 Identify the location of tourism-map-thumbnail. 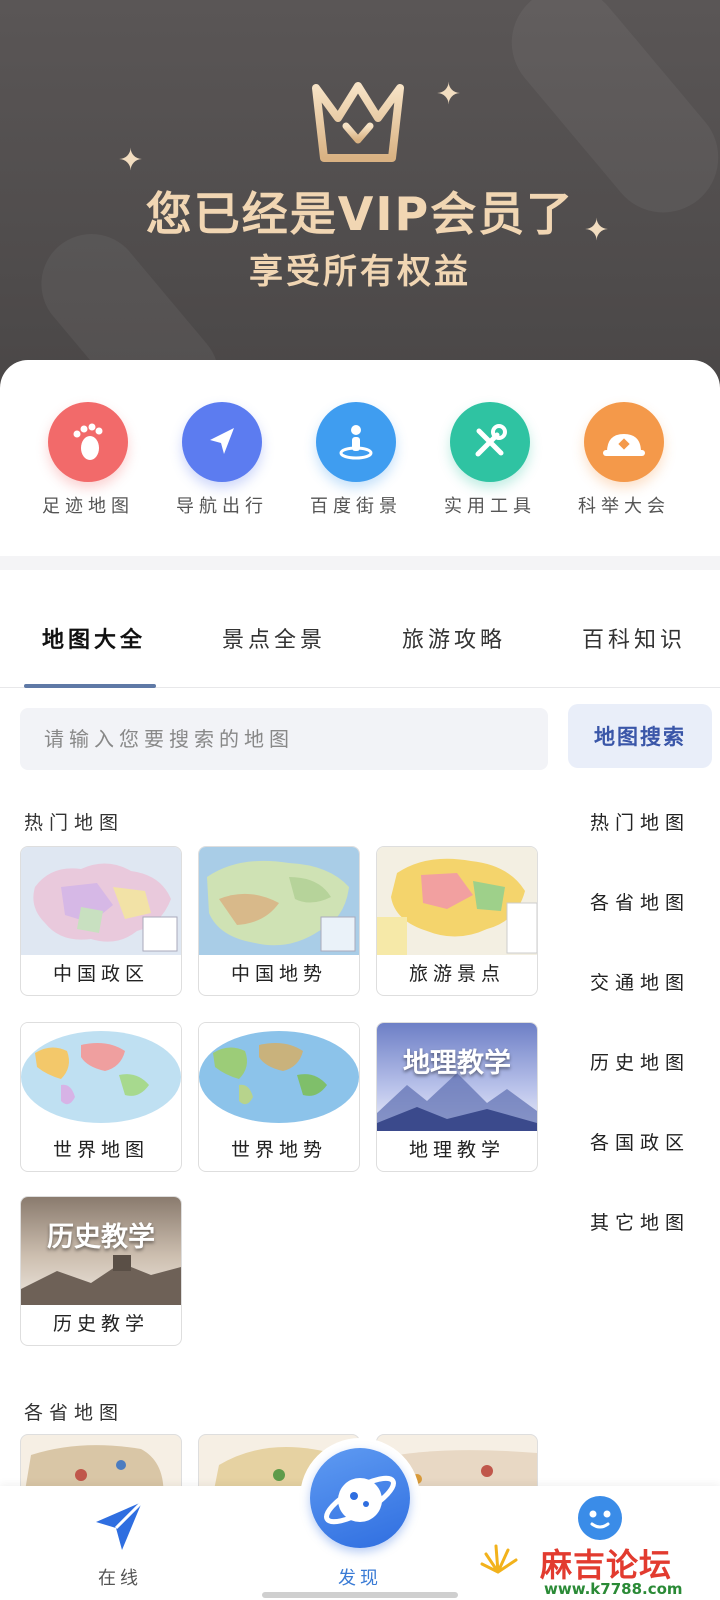
(457, 901).